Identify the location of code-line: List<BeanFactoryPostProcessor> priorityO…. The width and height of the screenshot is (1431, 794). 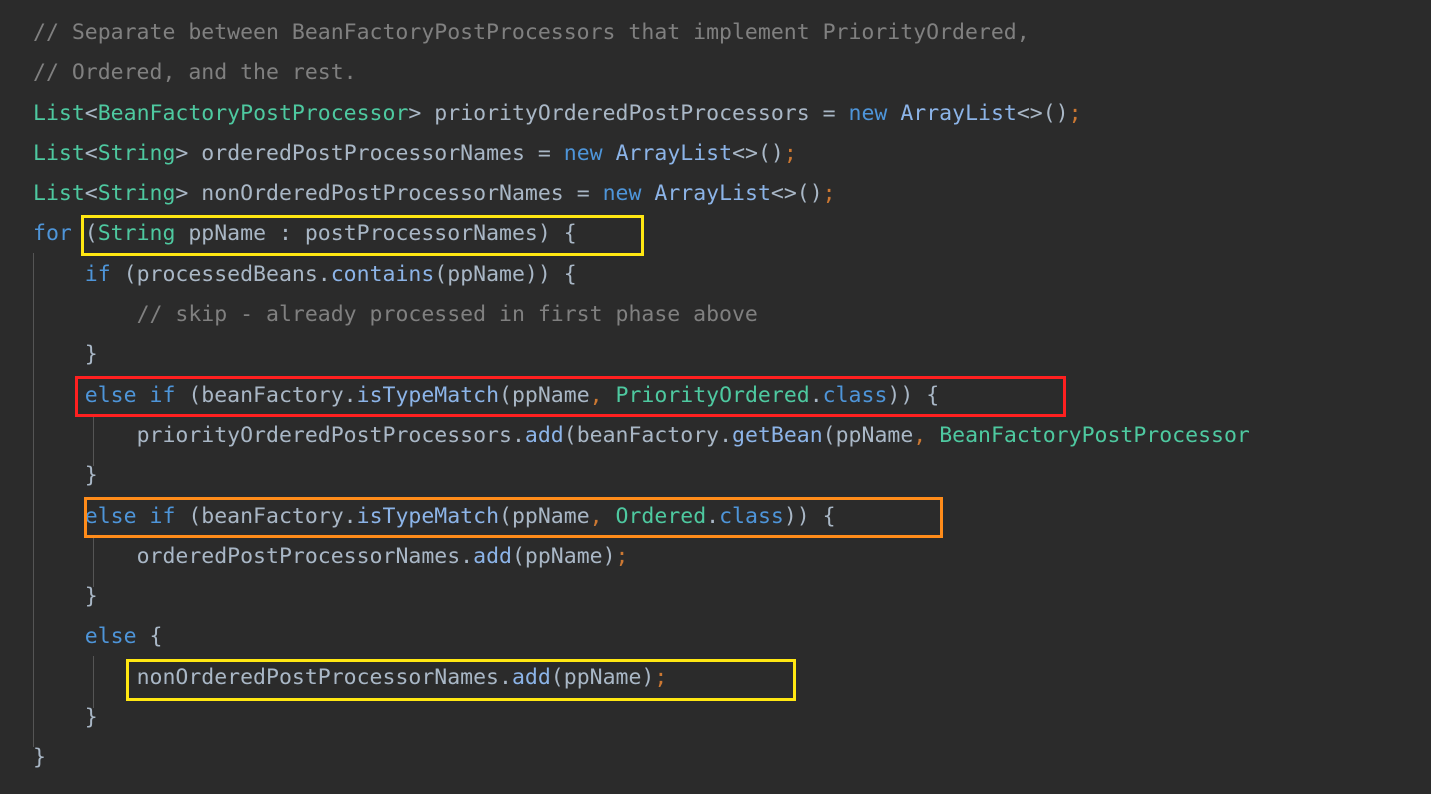
(715, 114).